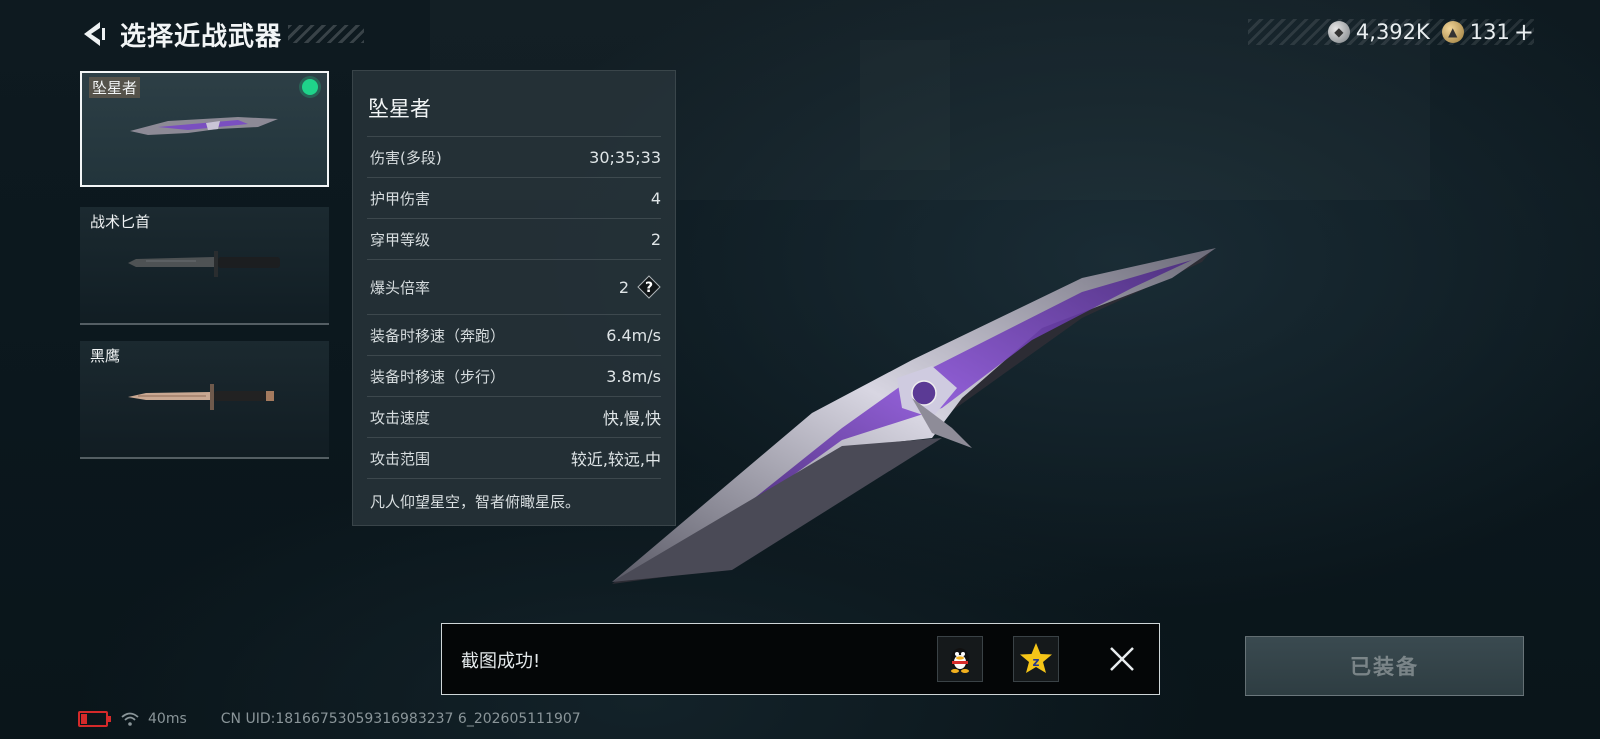 The image size is (1600, 739). I want to click on stat-value: 2, so click(655, 239).